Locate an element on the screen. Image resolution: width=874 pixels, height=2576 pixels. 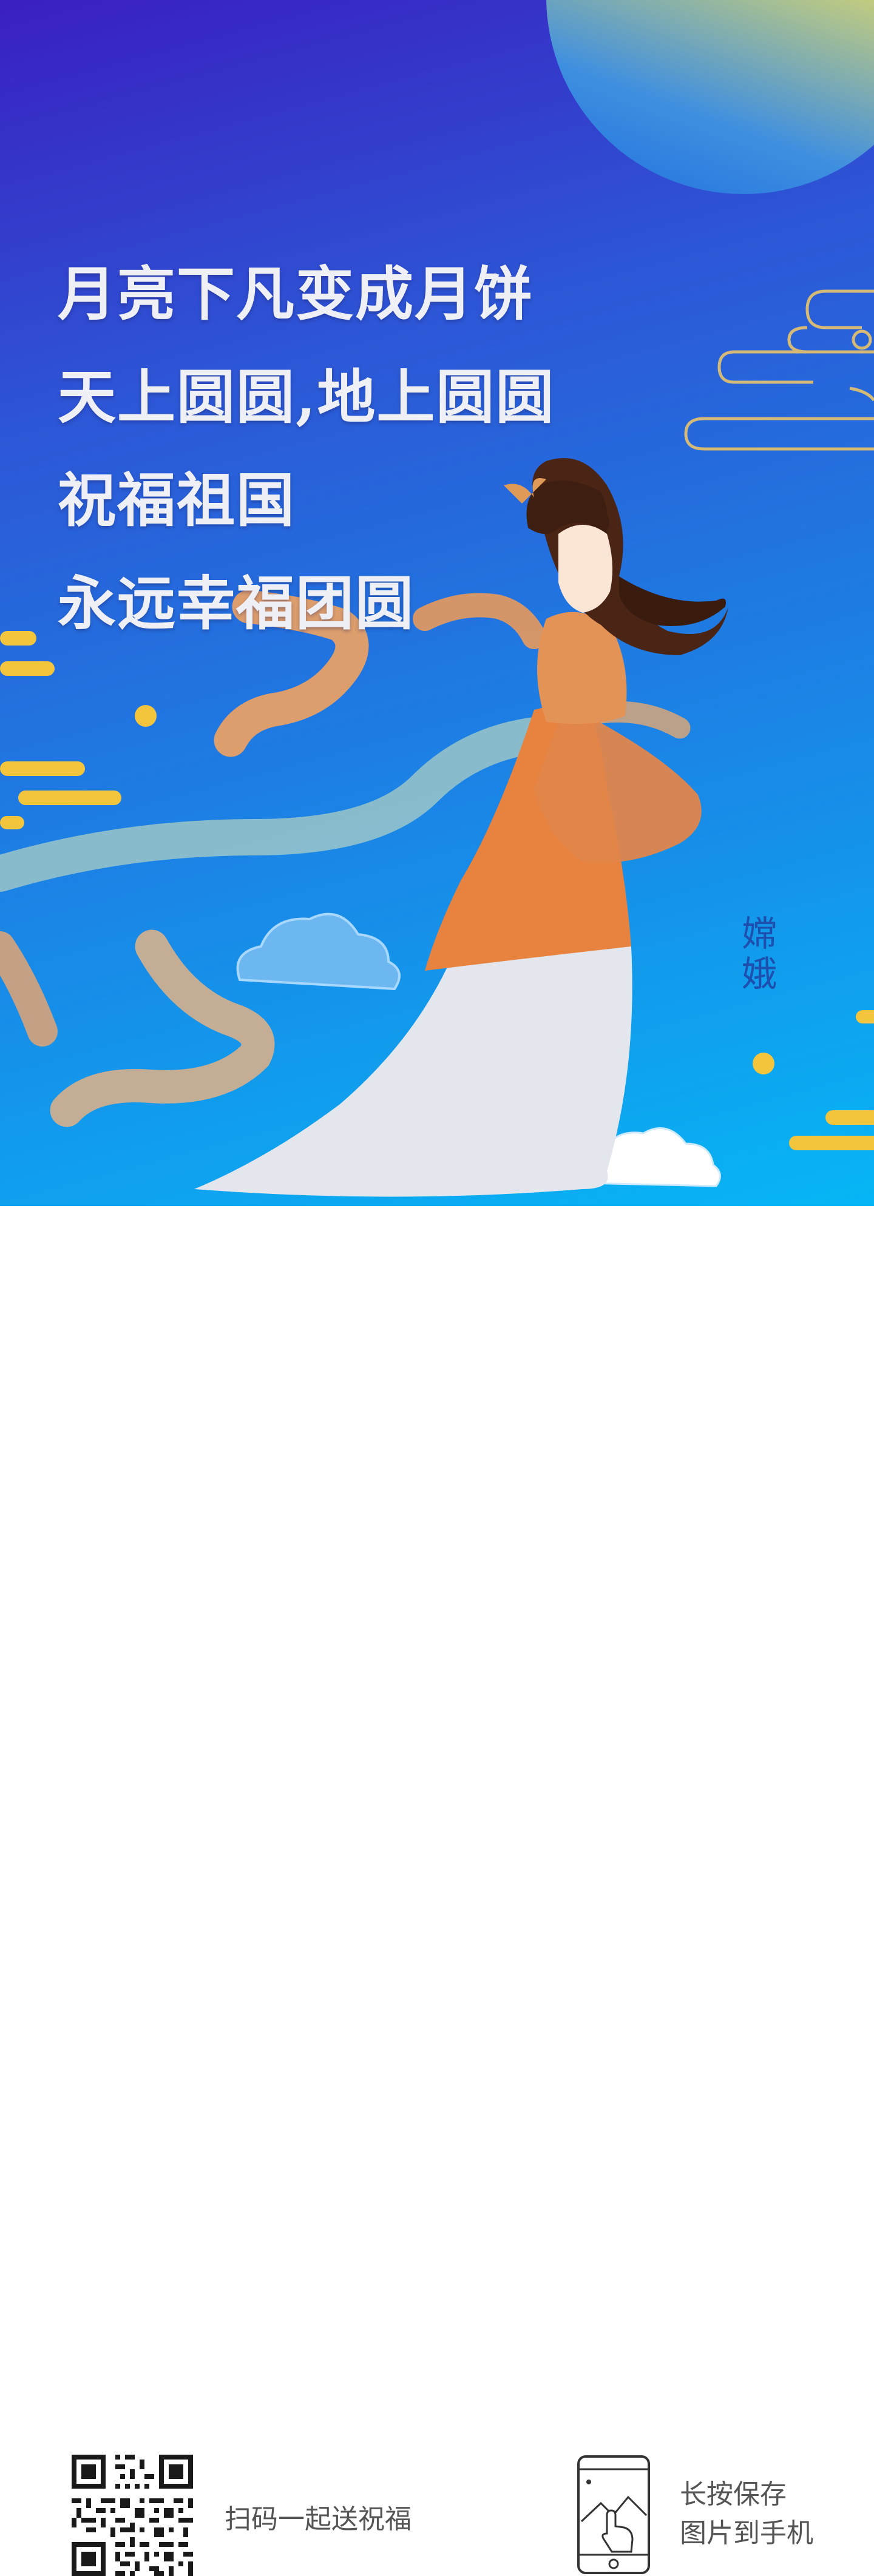
scan-instruction: 扫码一起送祝福 is located at coordinates (318, 2520).